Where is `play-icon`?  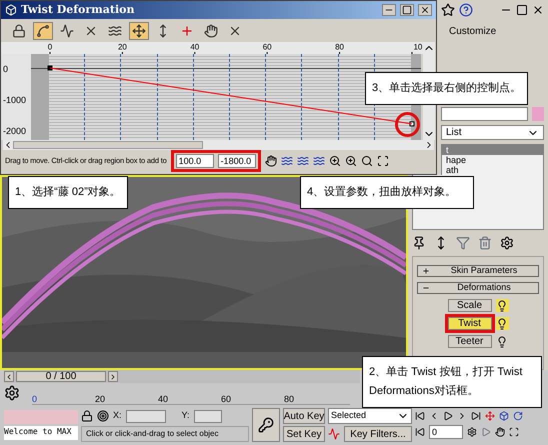 play-icon is located at coordinates (448, 416).